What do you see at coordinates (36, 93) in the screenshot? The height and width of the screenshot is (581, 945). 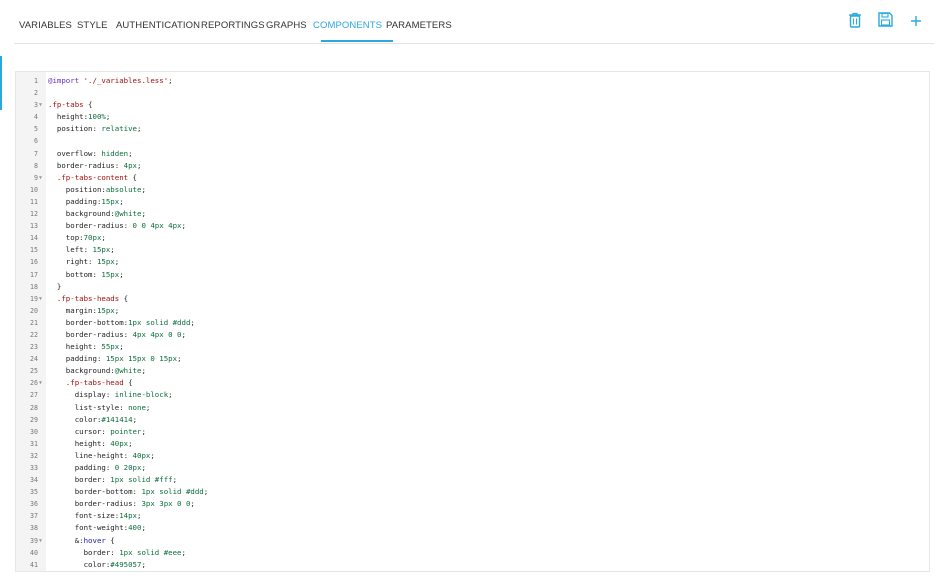 I see `line-number: 2` at bounding box center [36, 93].